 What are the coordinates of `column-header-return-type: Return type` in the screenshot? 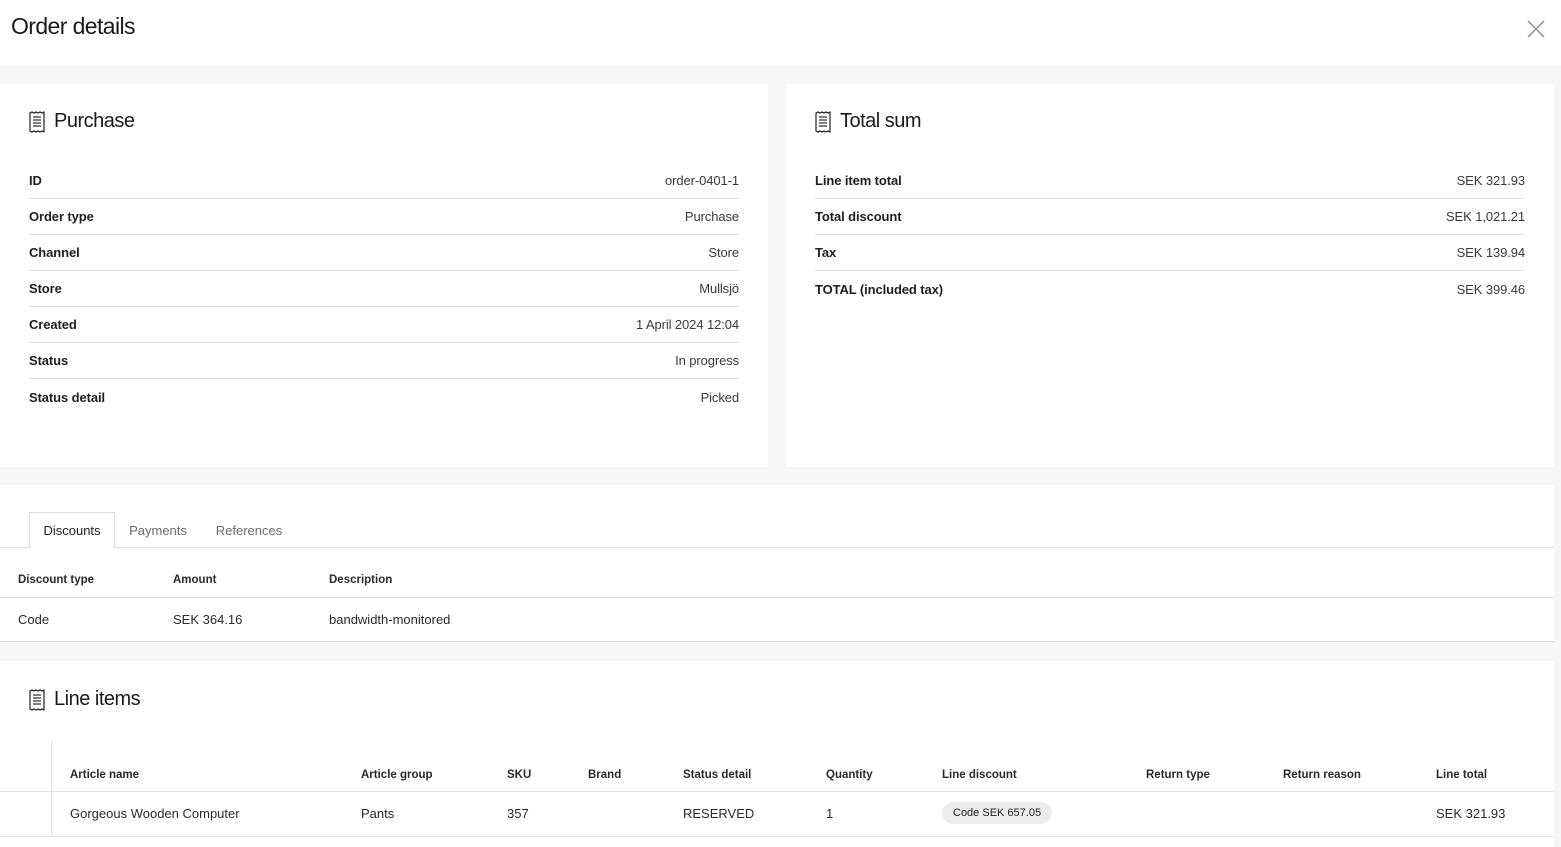 It's located at (1178, 775).